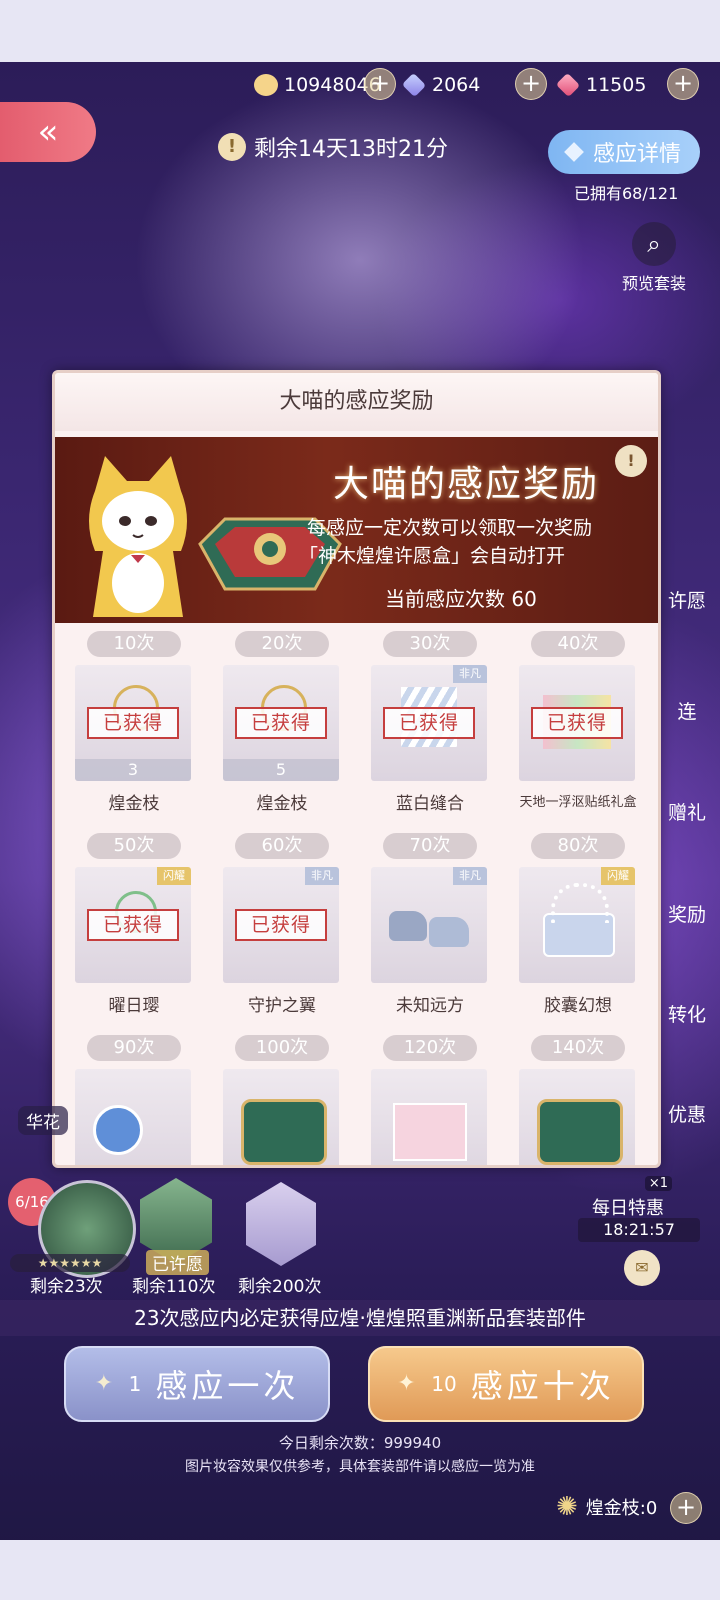  Describe the element at coordinates (616, 85) in the screenshot. I see `pink-crystal-value: 11505` at that location.